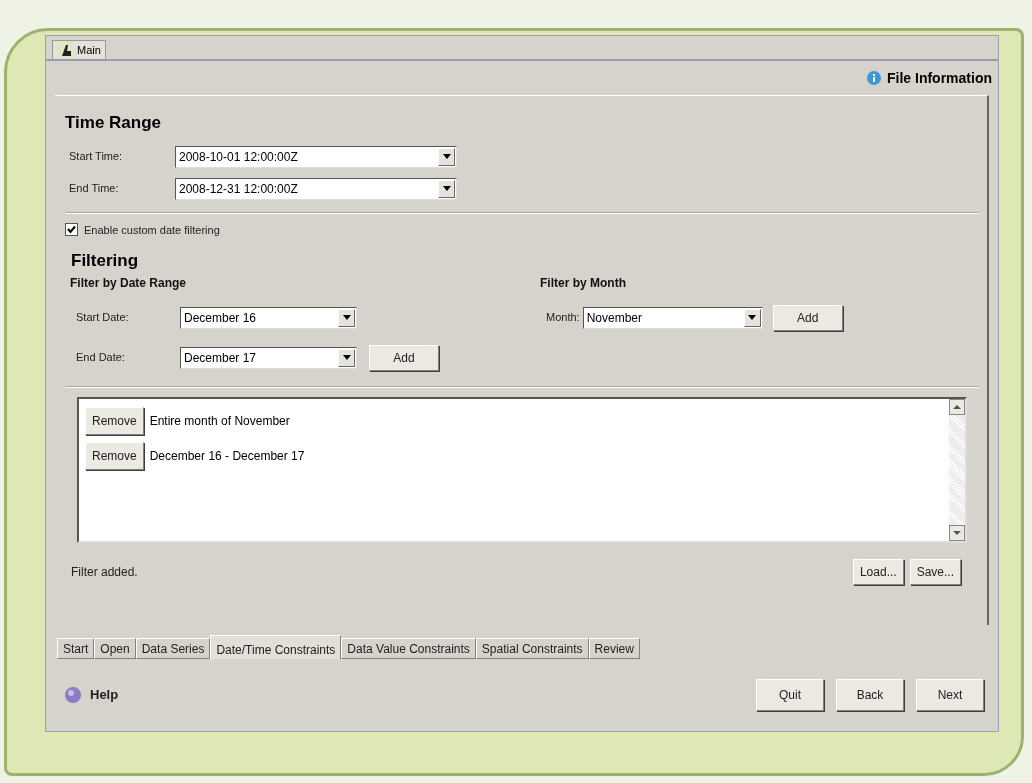  Describe the element at coordinates (870, 695) in the screenshot. I see `nav-button: Back` at that location.